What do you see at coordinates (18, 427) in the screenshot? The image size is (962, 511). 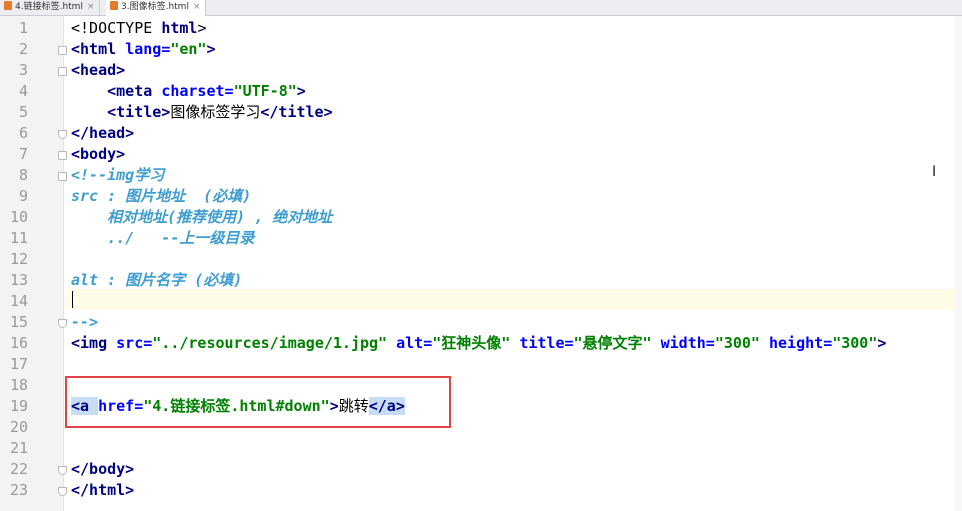 I see `line-number: 20` at bounding box center [18, 427].